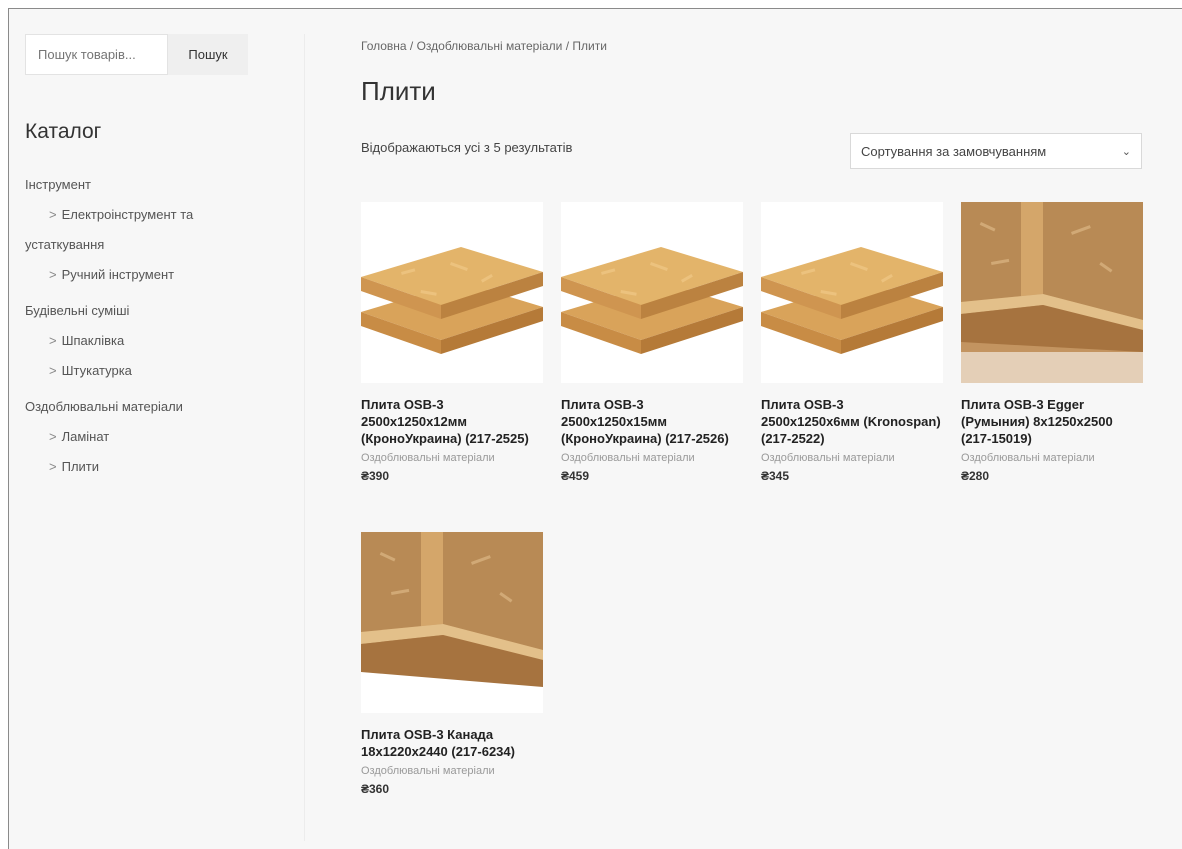 This screenshot has height=849, width=1182. I want to click on product-price: ₴459, so click(575, 476).